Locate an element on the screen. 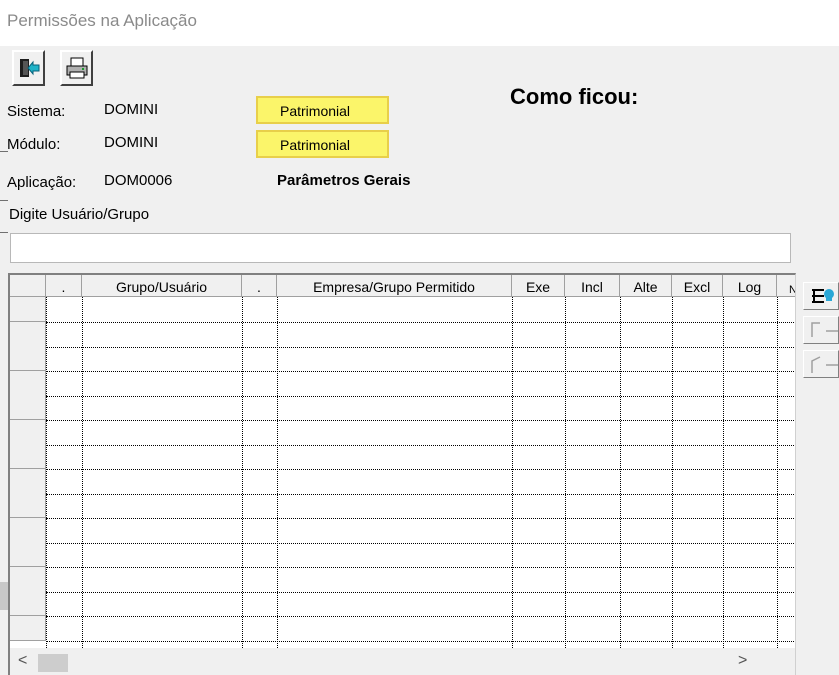 Image resolution: width=839 pixels, height=675 pixels. column-header-partial: N is located at coordinates (786, 286).